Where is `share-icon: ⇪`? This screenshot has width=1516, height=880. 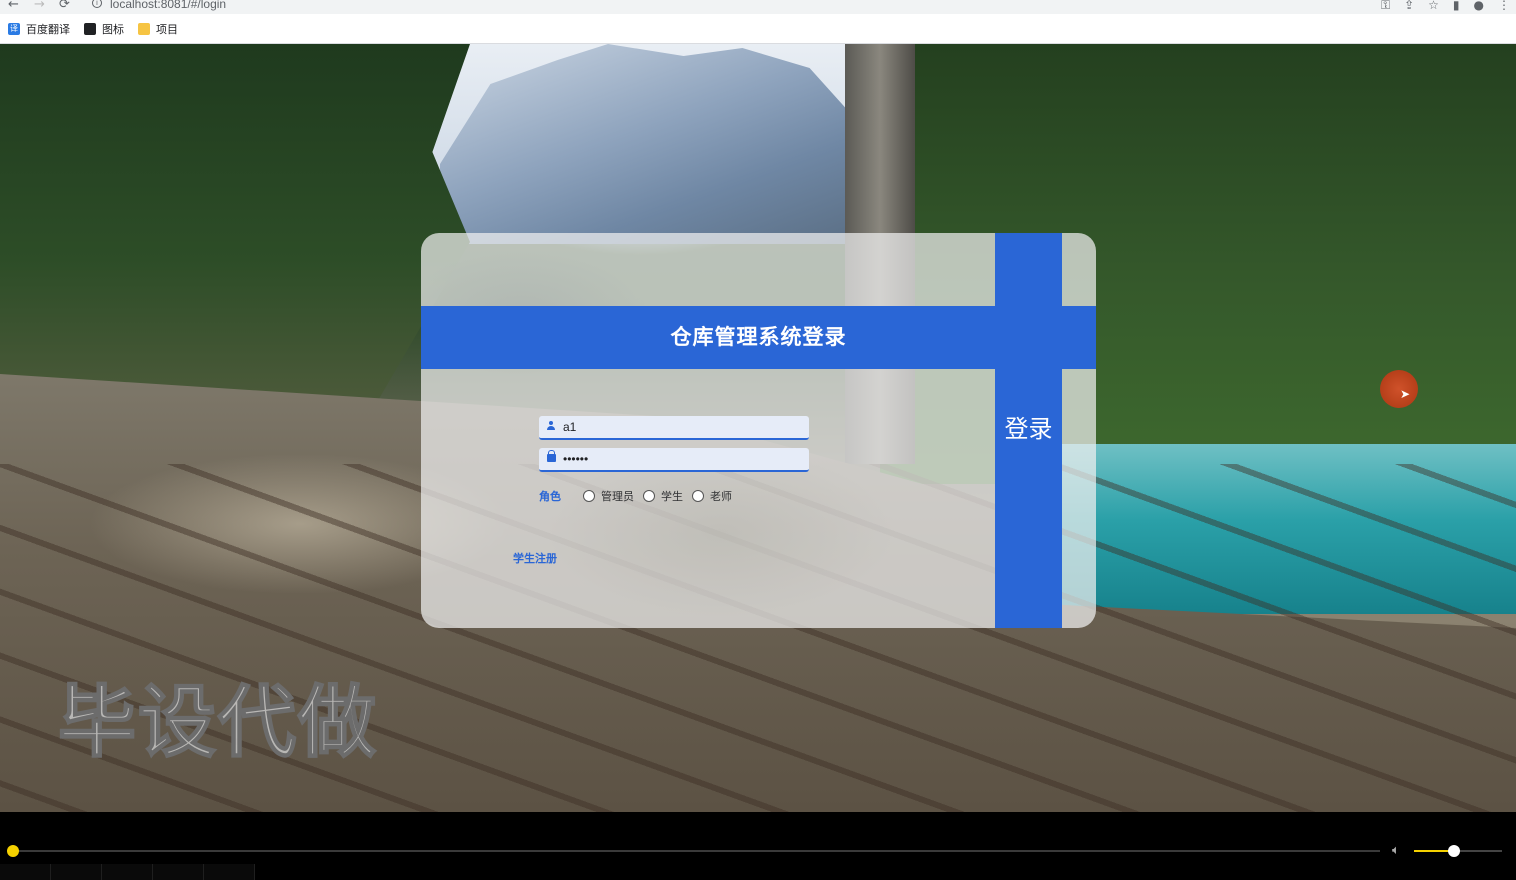
share-icon: ⇪ is located at coordinates (1409, 6).